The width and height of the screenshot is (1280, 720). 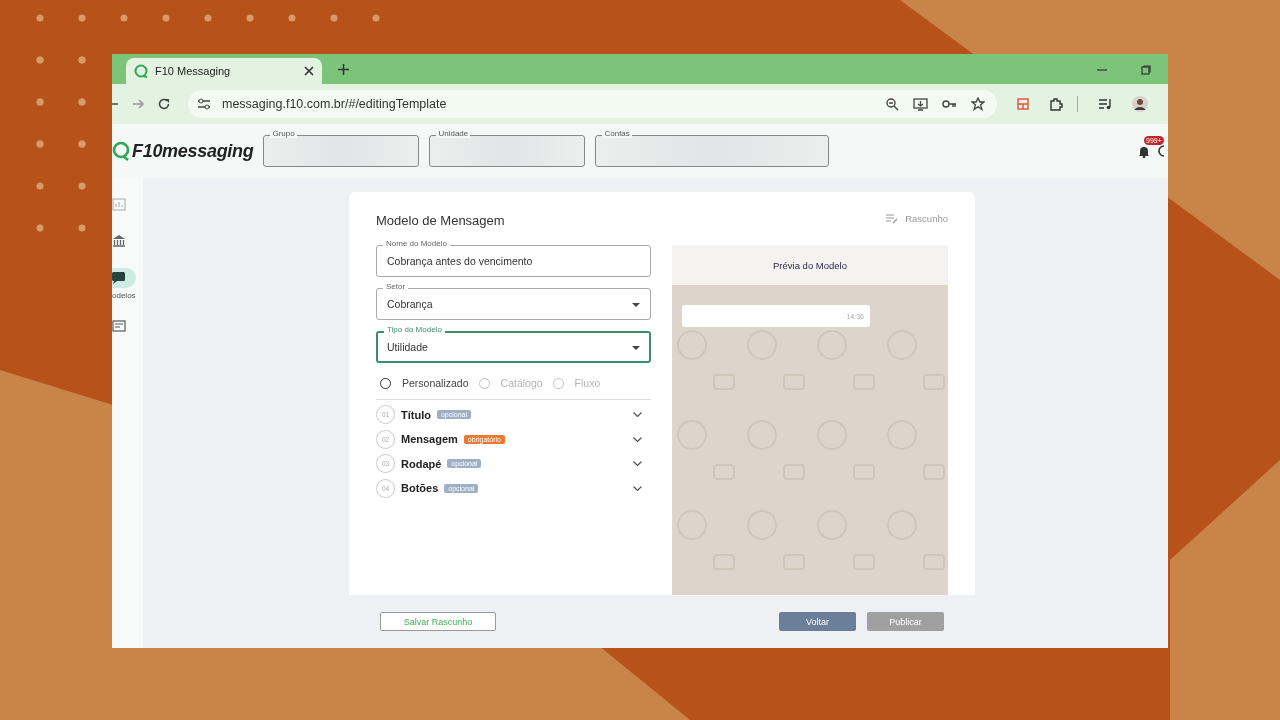 What do you see at coordinates (164, 104) in the screenshot?
I see `reload-icon` at bounding box center [164, 104].